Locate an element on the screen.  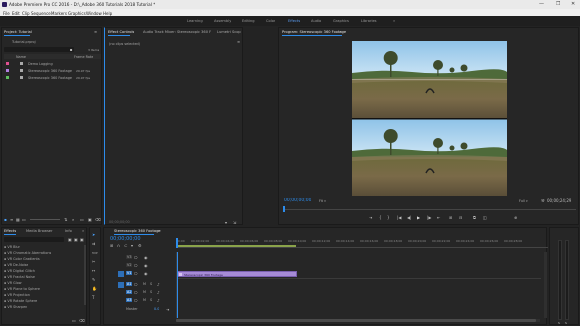
step-back-icon: ◀| is located at coordinates (409, 217).